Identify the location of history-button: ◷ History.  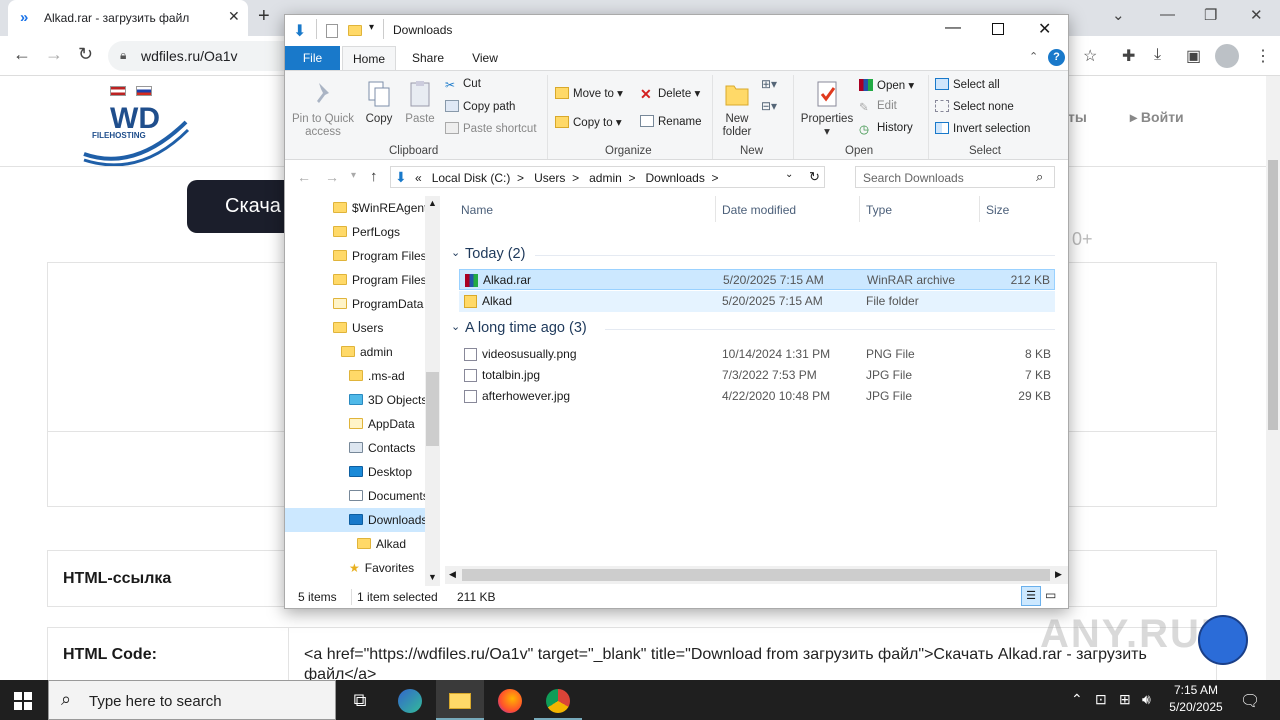
(886, 129).